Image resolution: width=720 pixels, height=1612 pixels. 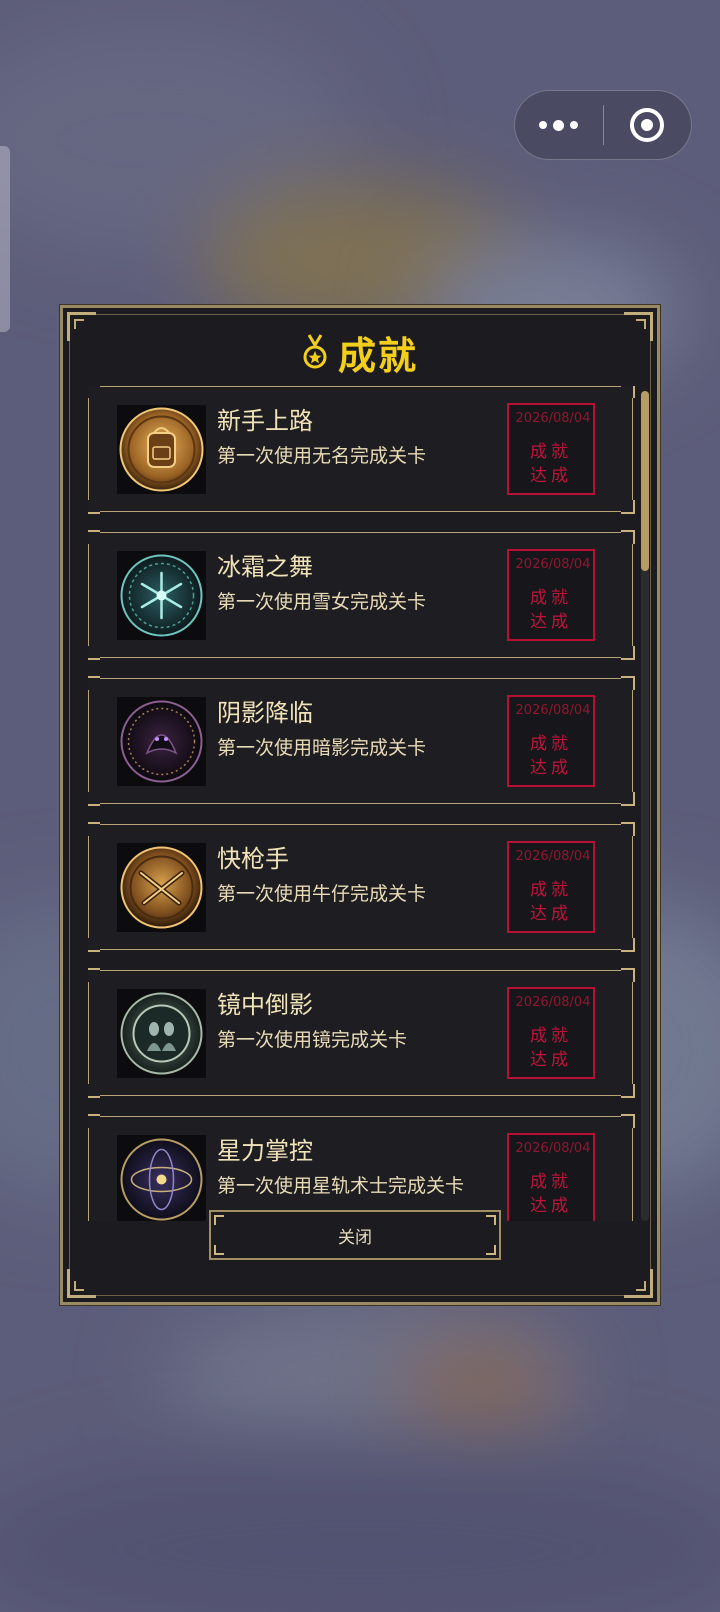 I want to click on snowflake-icon, so click(x=161, y=595).